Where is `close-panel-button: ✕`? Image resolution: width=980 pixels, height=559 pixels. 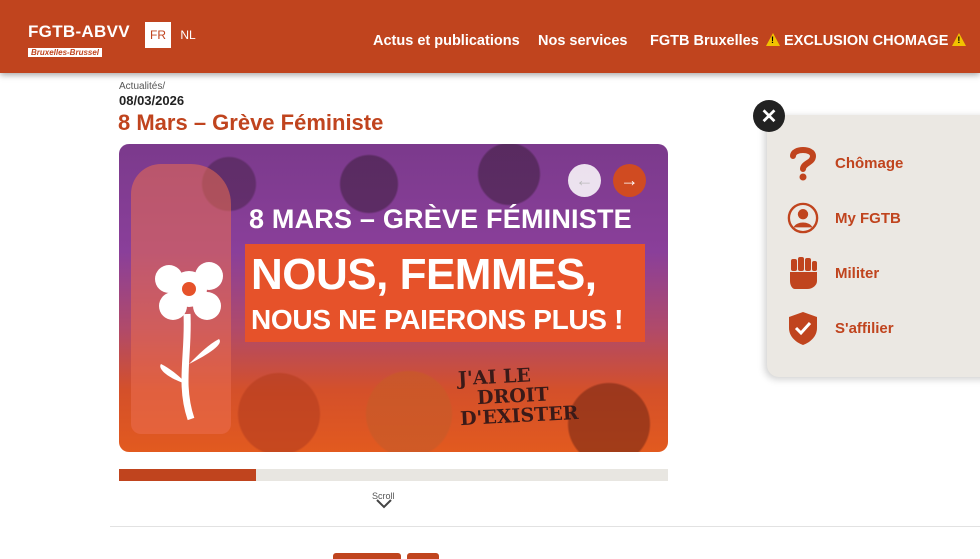
close-panel-button: ✕ is located at coordinates (769, 116).